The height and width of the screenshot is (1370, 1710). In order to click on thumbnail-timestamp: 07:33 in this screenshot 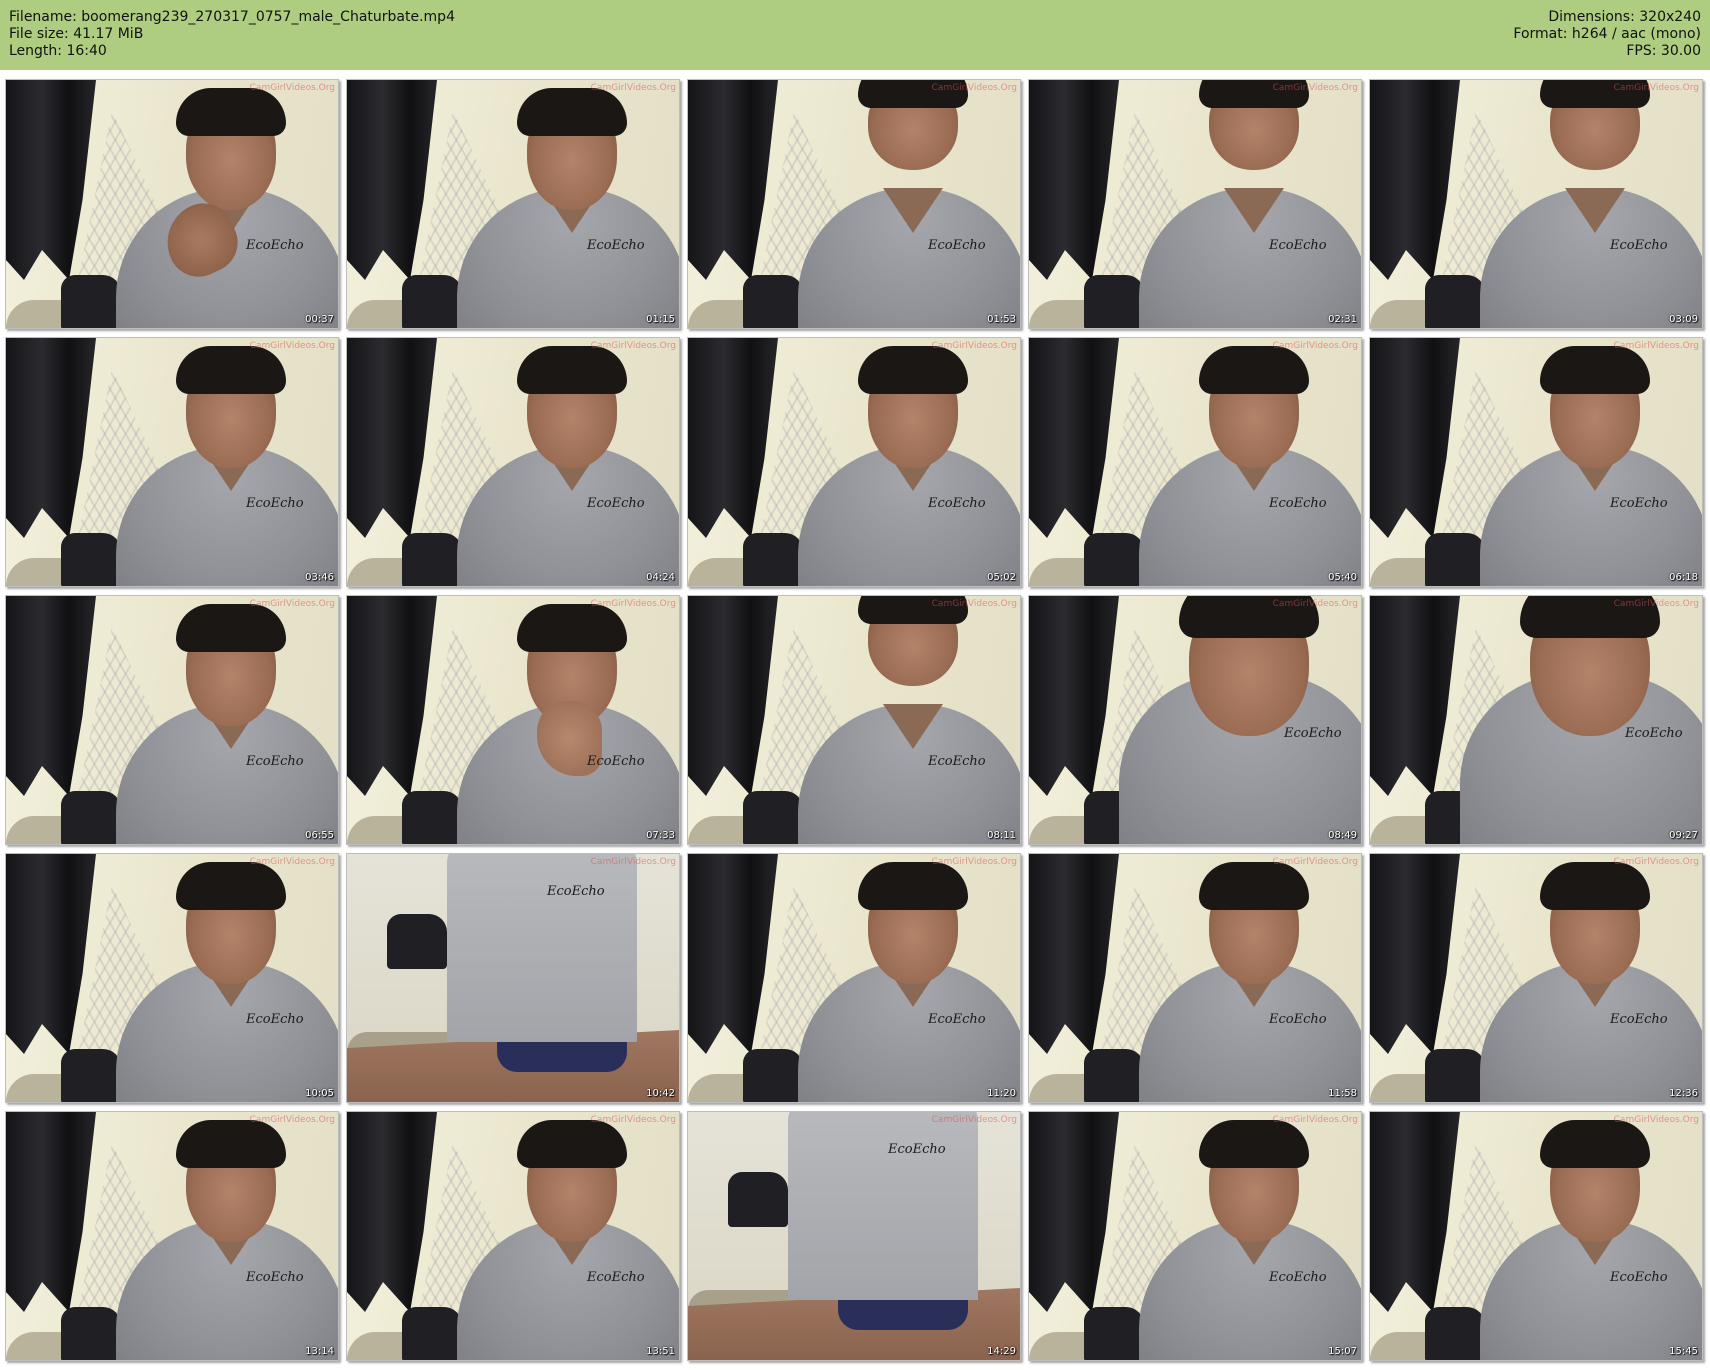, I will do `click(660, 835)`.